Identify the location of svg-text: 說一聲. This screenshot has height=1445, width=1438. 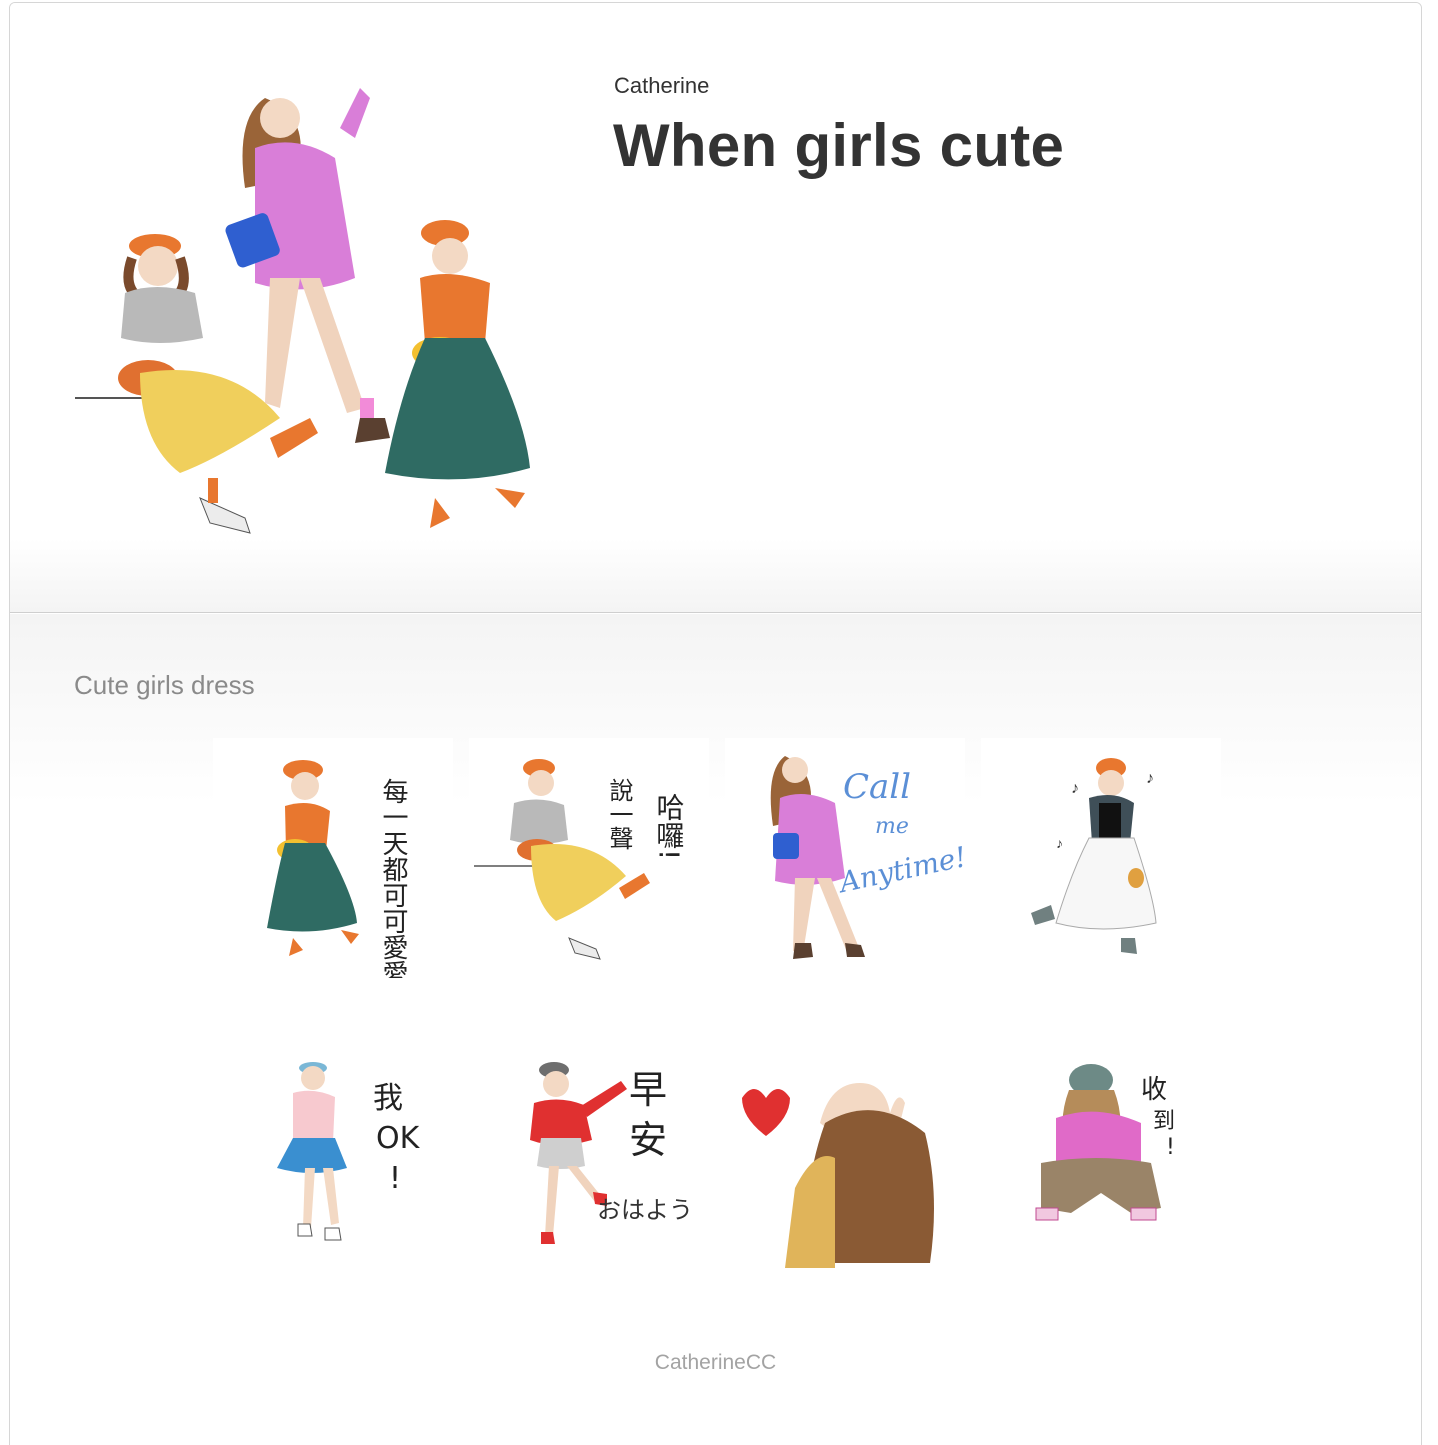
(619, 814).